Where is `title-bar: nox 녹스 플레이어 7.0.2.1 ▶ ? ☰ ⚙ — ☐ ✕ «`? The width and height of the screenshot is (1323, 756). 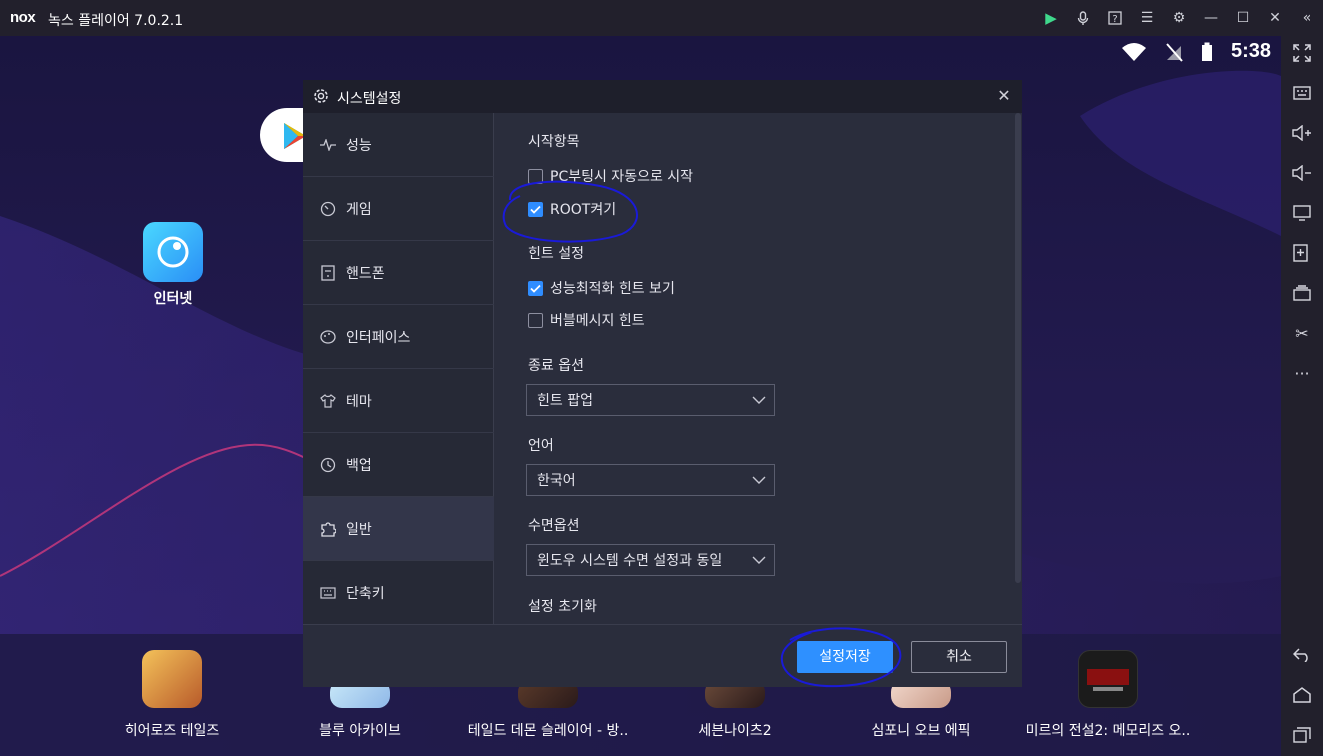 title-bar: nox 녹스 플레이어 7.0.2.1 ▶ ? ☰ ⚙ — ☐ ✕ « is located at coordinates (661, 18).